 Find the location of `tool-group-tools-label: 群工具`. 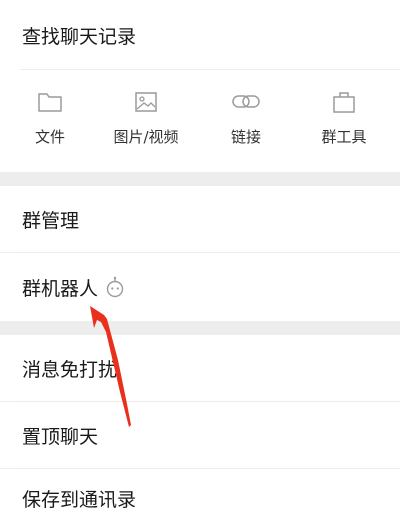

tool-group-tools-label: 群工具 is located at coordinates (344, 137).